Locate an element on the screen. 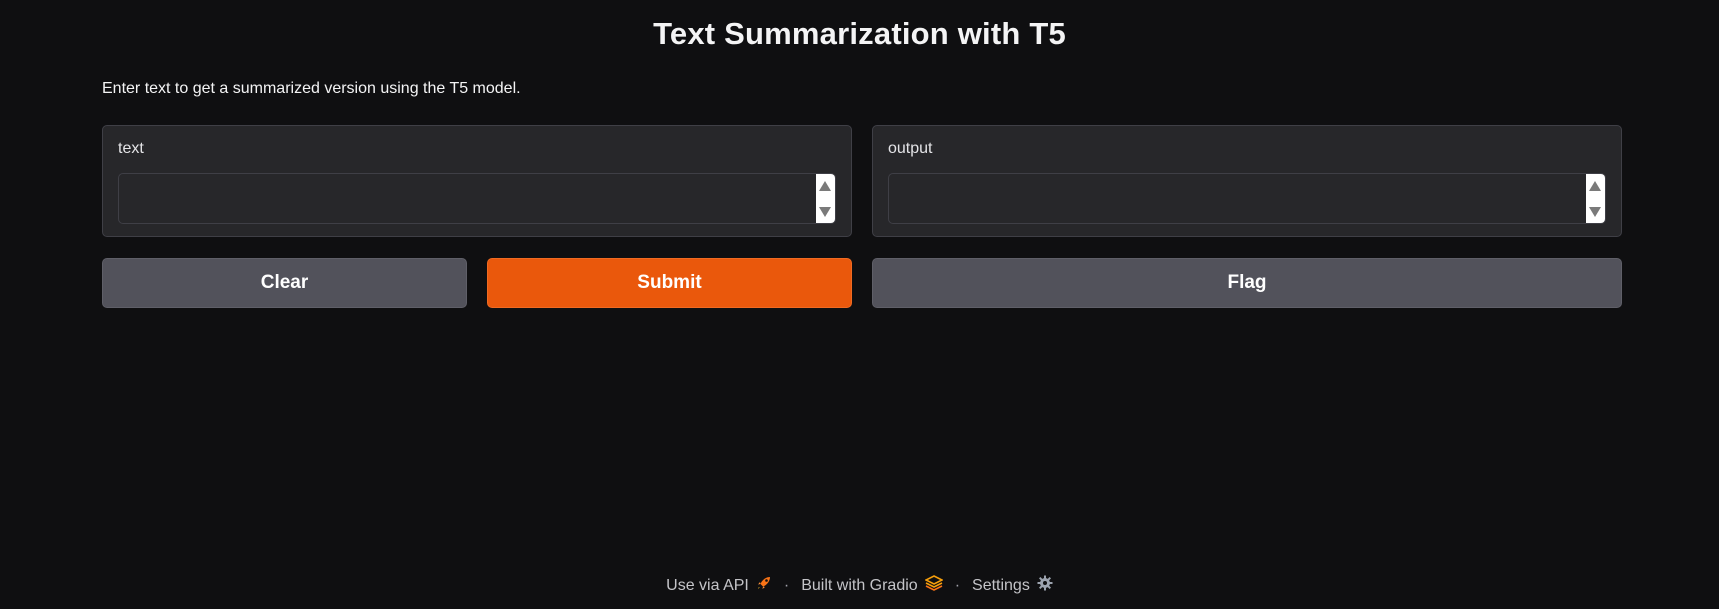  input-text-label: text is located at coordinates (131, 148).